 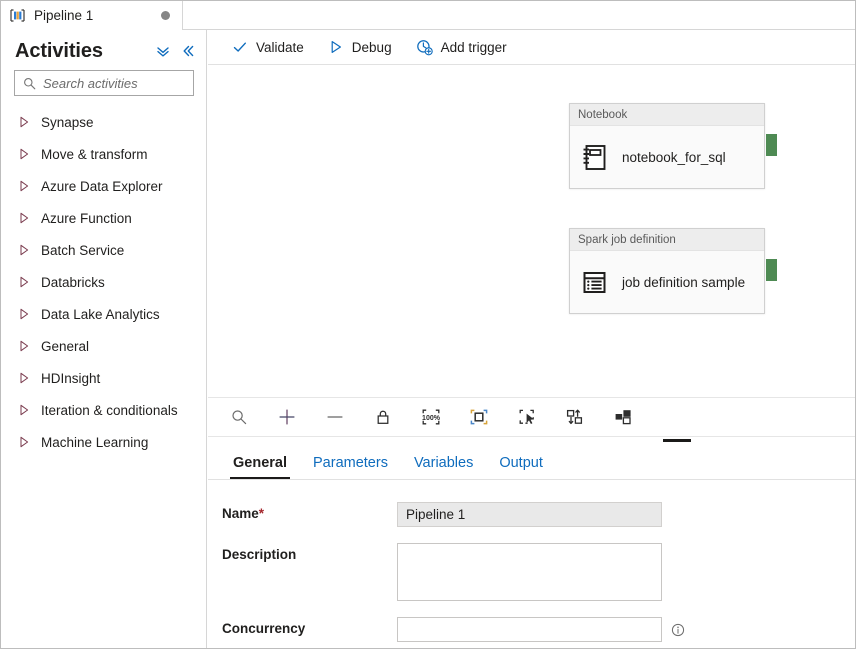 I want to click on required-marker: *, so click(x=261, y=513).